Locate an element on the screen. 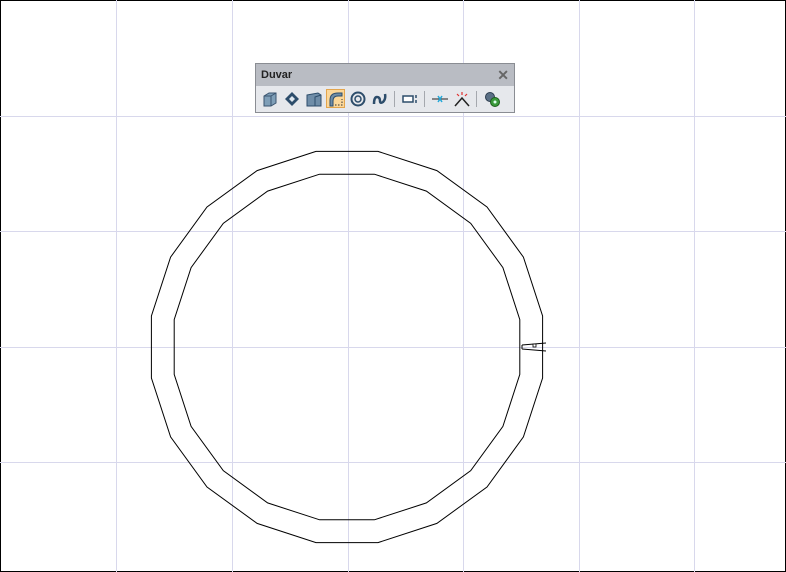 The width and height of the screenshot is (786, 572). wall-offset-button is located at coordinates (409, 98).